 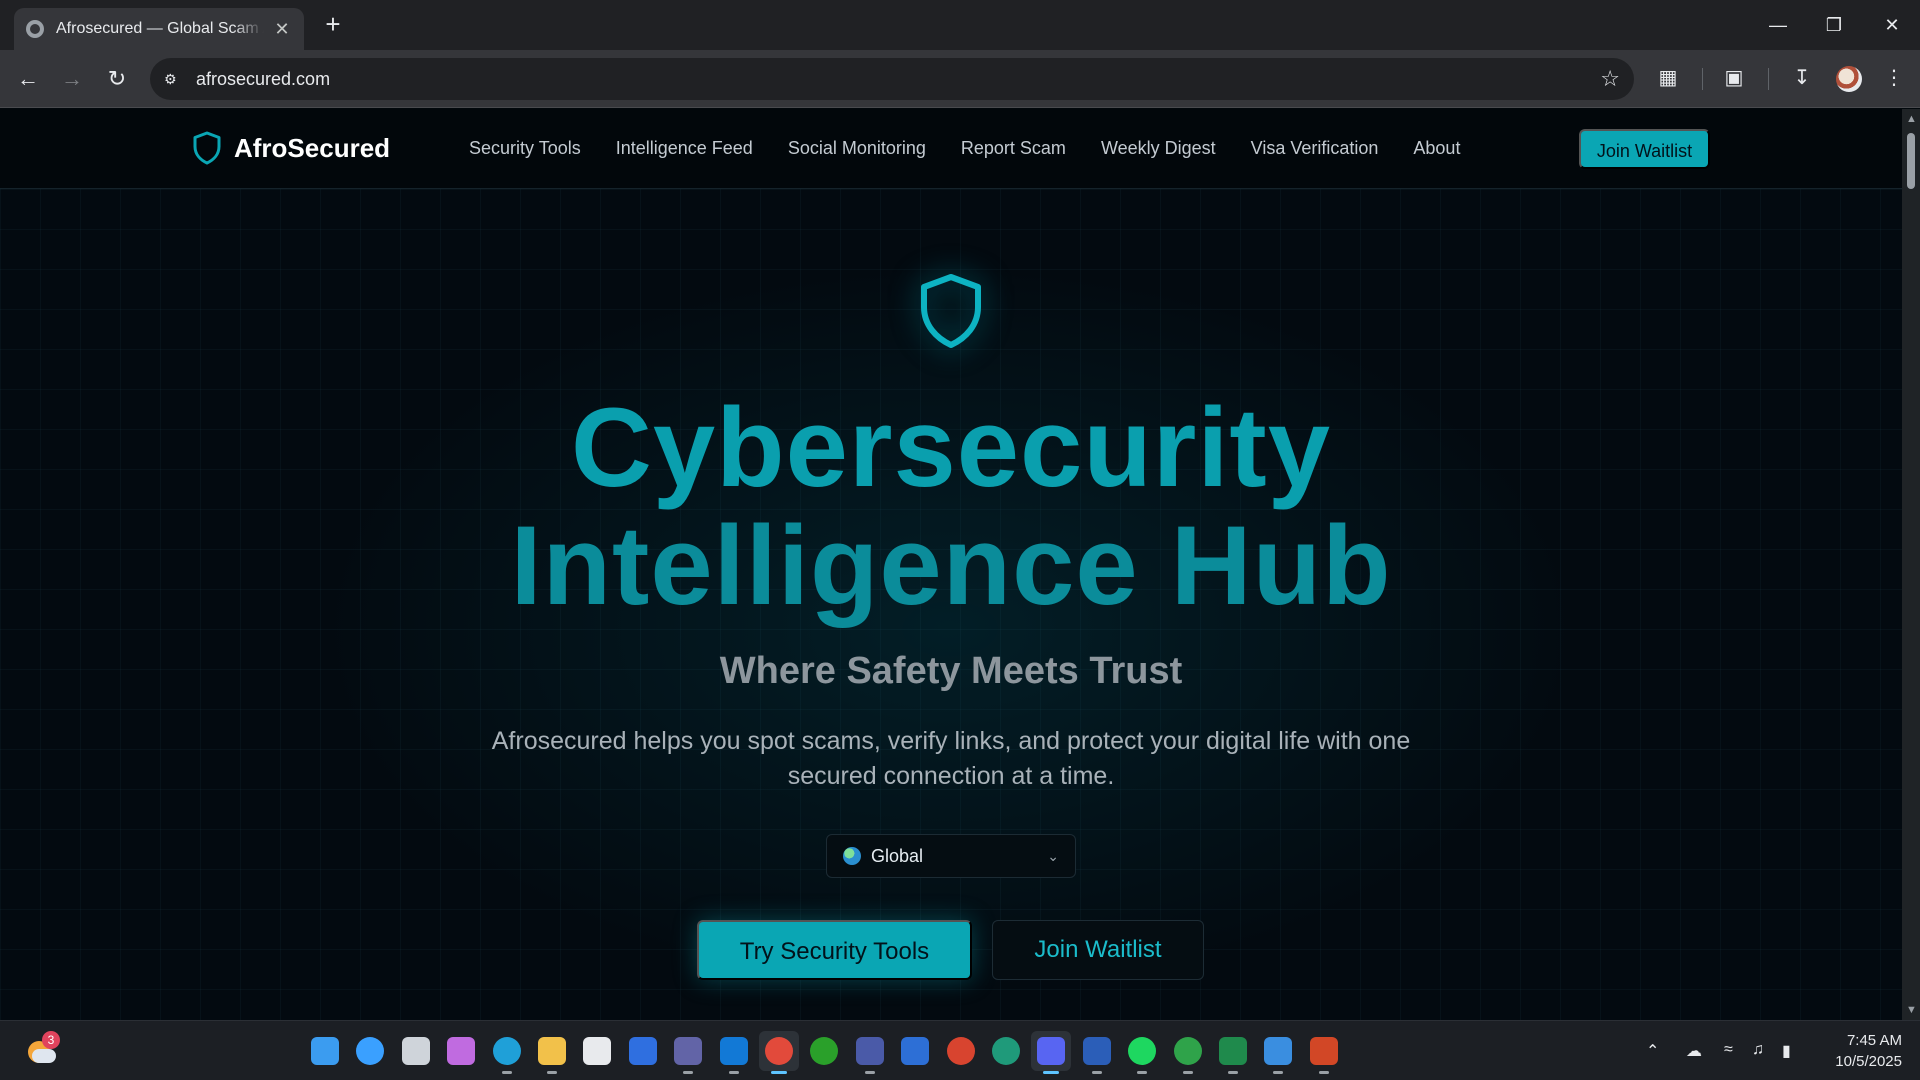 What do you see at coordinates (1802, 77) in the screenshot?
I see `download-icon: ↧` at bounding box center [1802, 77].